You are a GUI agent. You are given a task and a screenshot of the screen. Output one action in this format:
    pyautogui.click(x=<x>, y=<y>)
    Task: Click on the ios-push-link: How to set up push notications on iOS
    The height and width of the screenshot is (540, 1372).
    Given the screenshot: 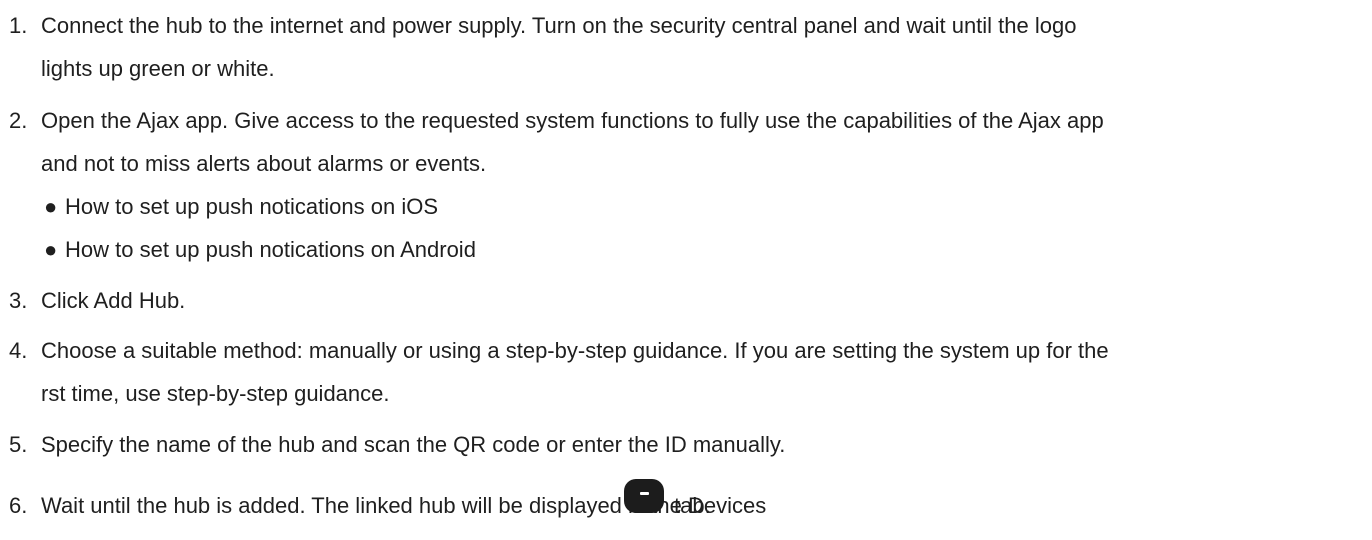 What is the action you would take?
    pyautogui.click(x=251, y=207)
    